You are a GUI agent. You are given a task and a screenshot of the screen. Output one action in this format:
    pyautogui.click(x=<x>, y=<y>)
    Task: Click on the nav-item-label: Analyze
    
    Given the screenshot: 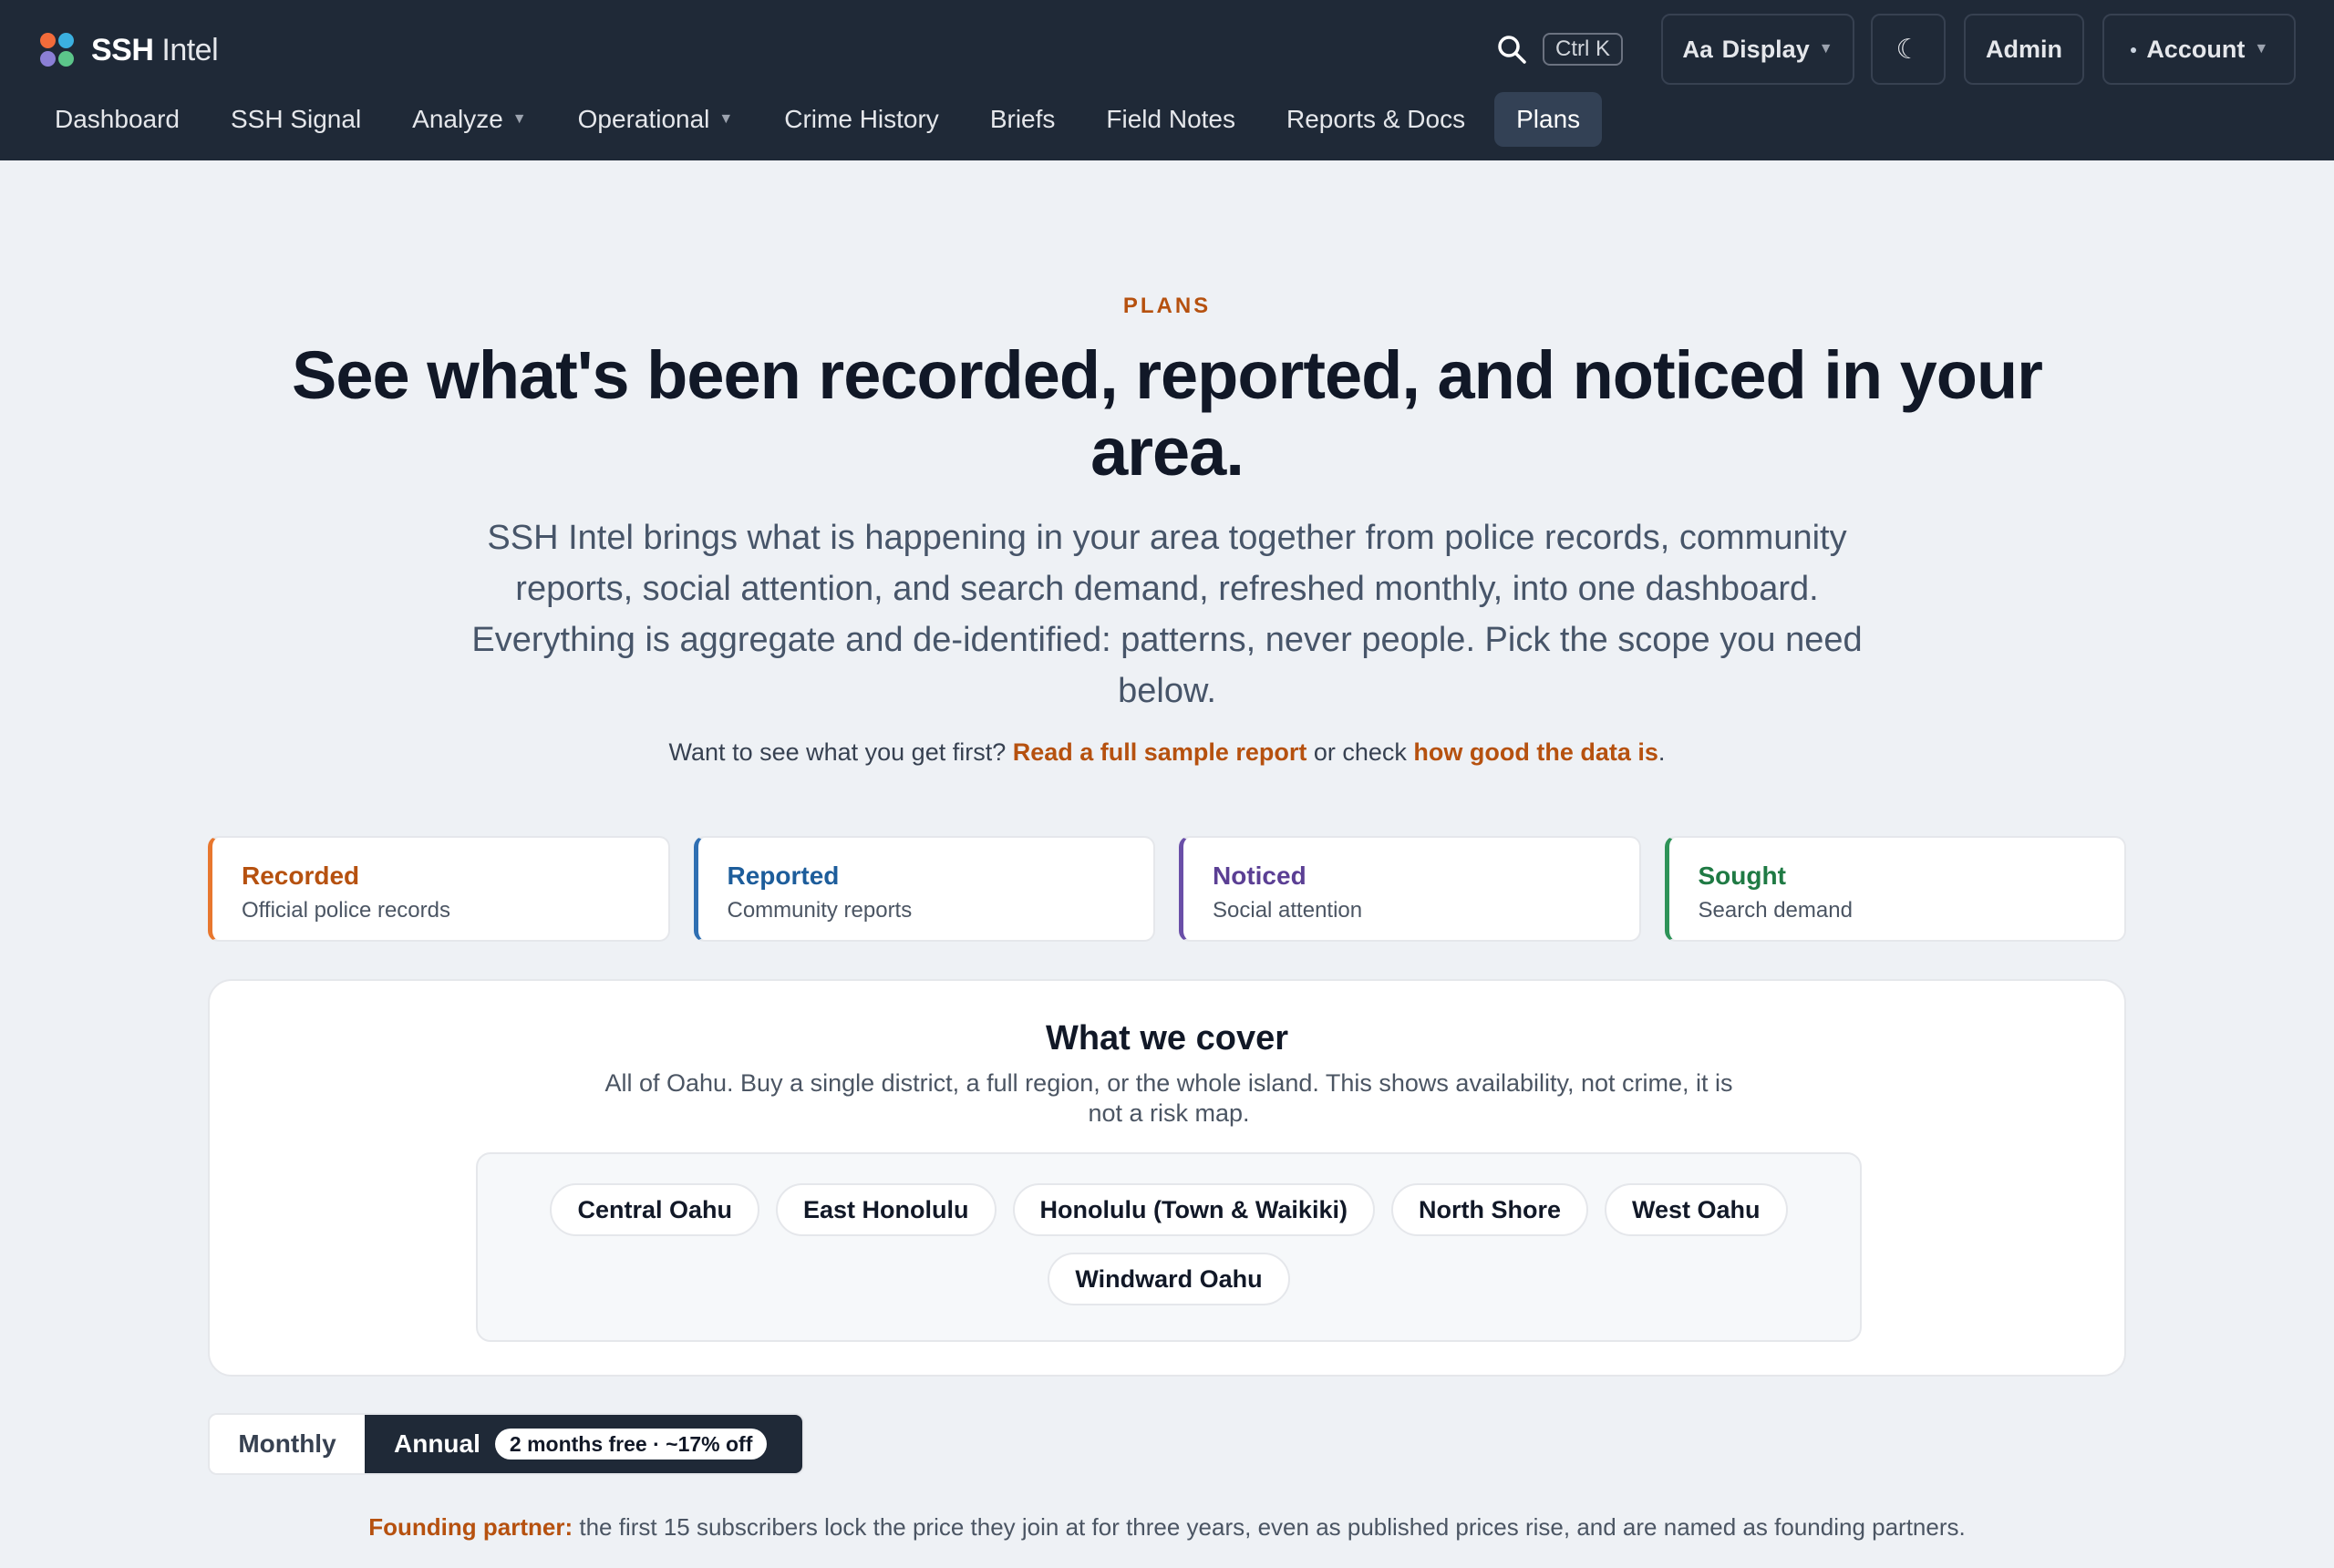 What is the action you would take?
    pyautogui.click(x=457, y=119)
    